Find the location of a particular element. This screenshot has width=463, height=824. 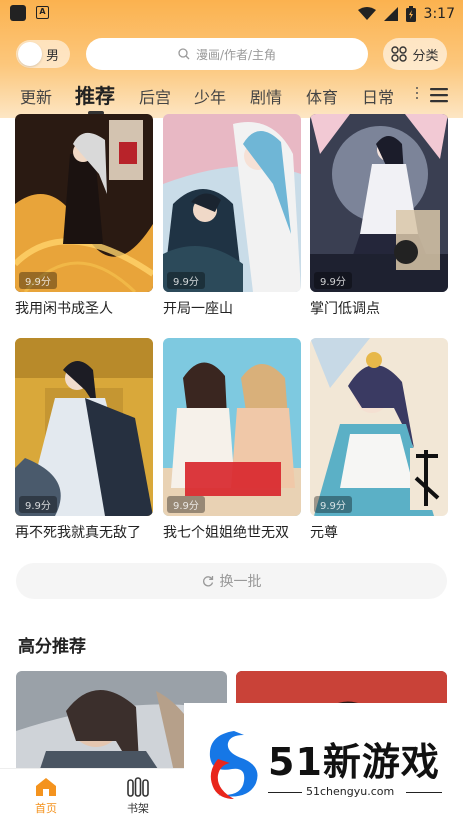

search-bar: 漫画/作者/主角 is located at coordinates (227, 54).